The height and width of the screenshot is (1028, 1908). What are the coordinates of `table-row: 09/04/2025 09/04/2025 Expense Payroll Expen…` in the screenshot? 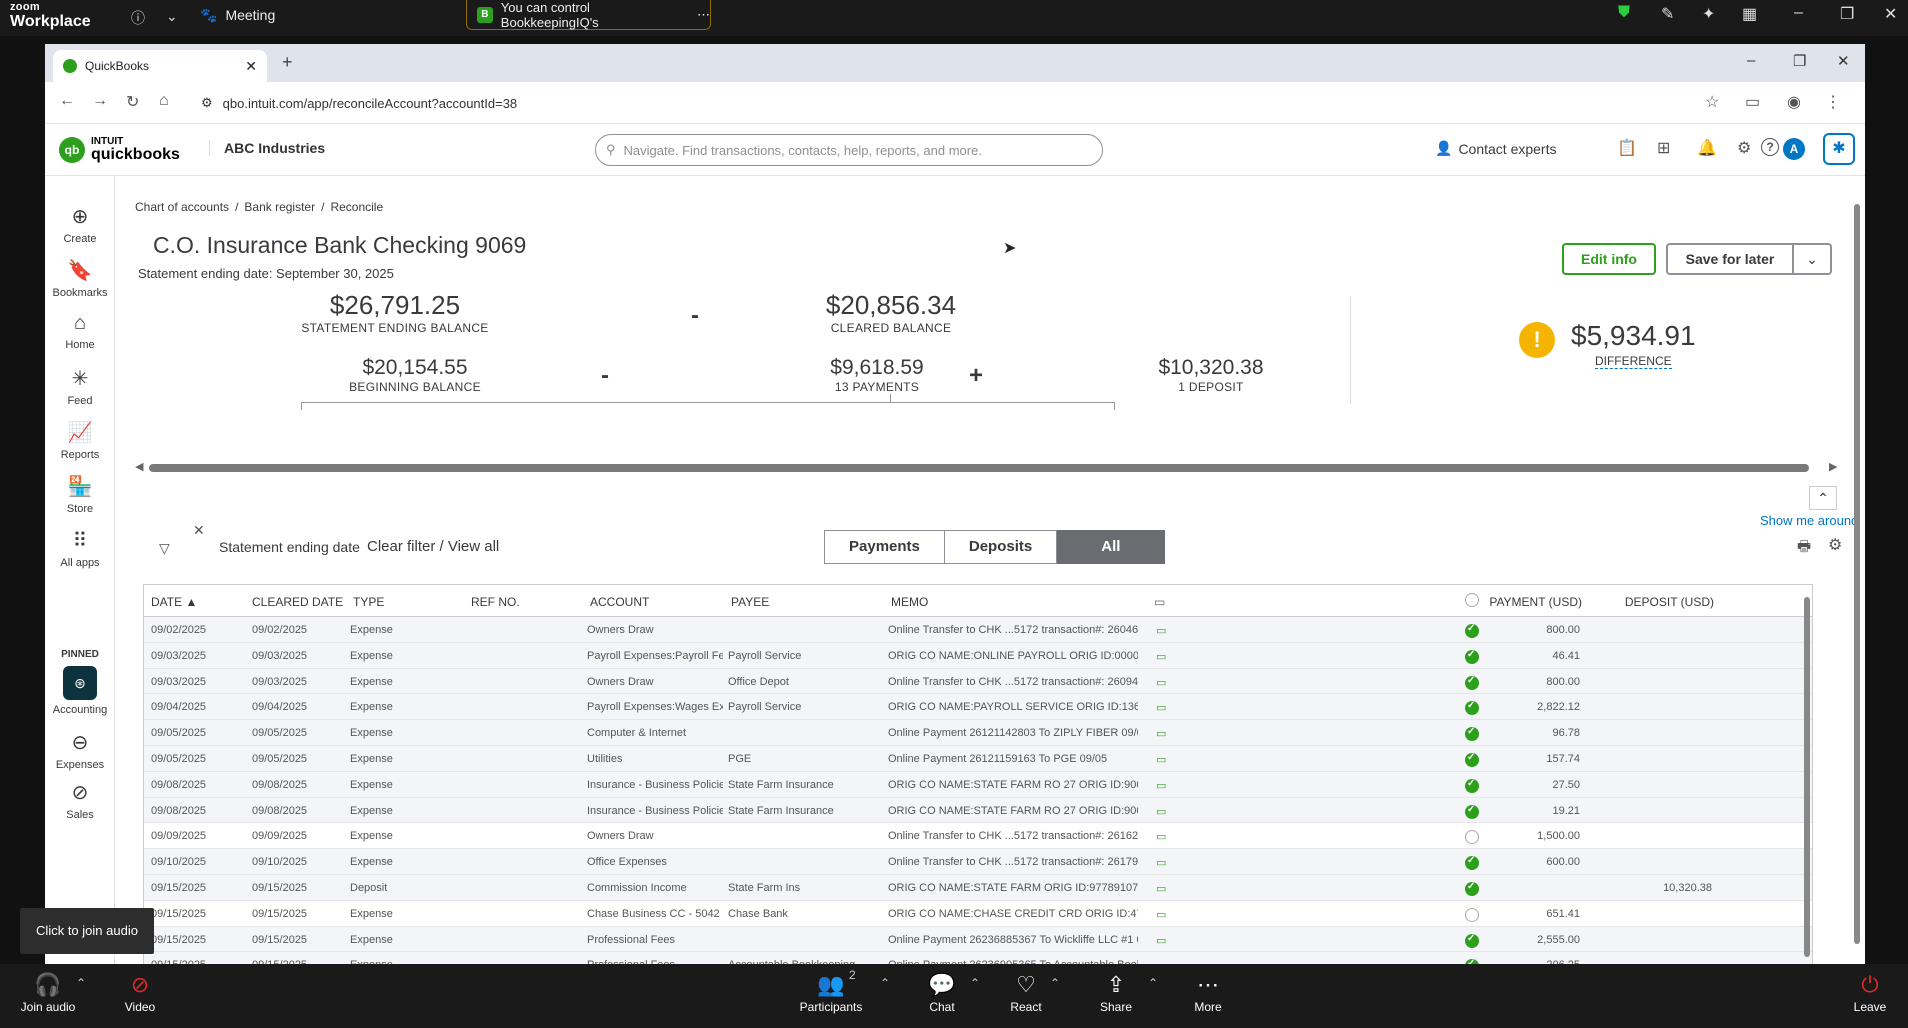 It's located at (978, 707).